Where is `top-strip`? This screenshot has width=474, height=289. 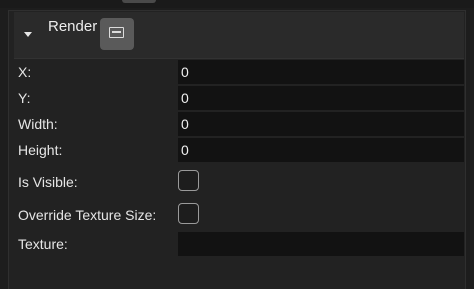
top-strip is located at coordinates (237, 4).